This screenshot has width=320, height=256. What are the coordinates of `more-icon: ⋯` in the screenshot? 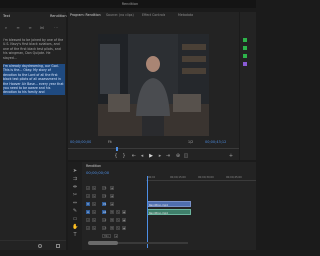 It's located at (56, 28).